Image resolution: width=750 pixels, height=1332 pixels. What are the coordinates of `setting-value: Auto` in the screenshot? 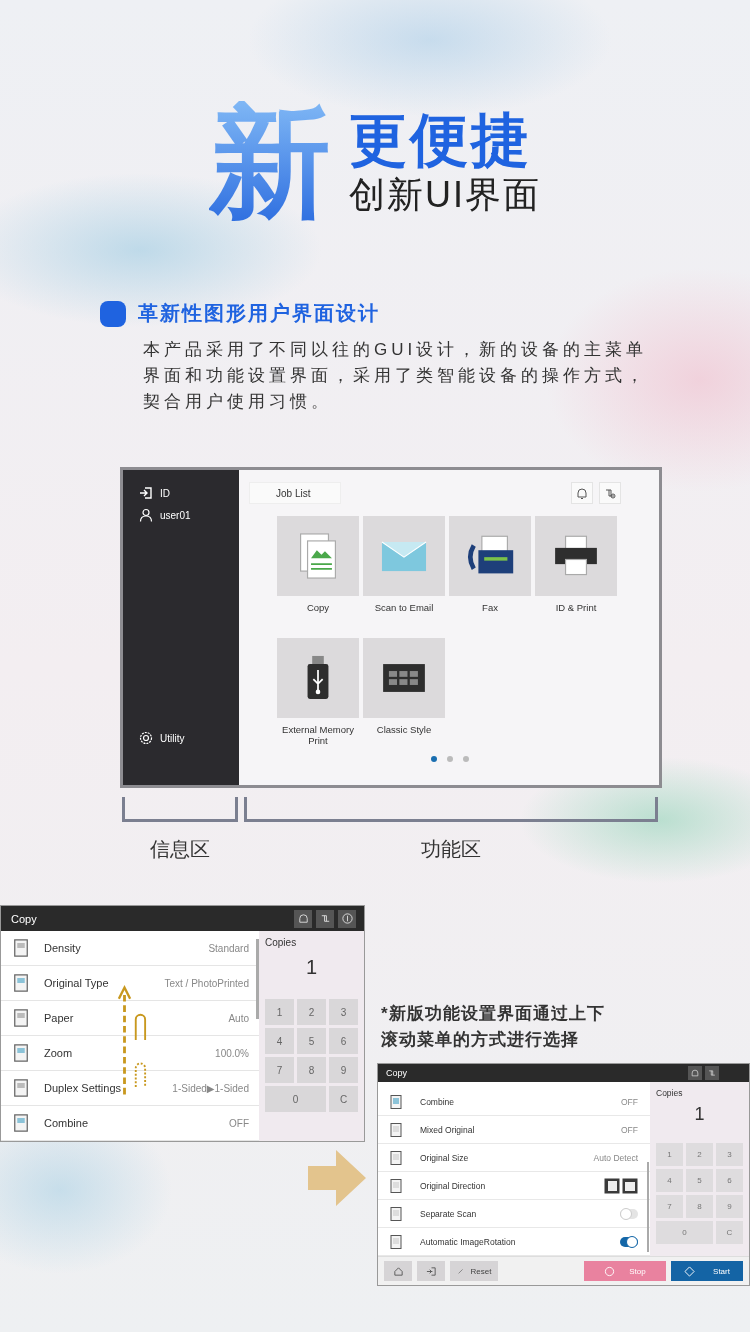 It's located at (238, 1018).